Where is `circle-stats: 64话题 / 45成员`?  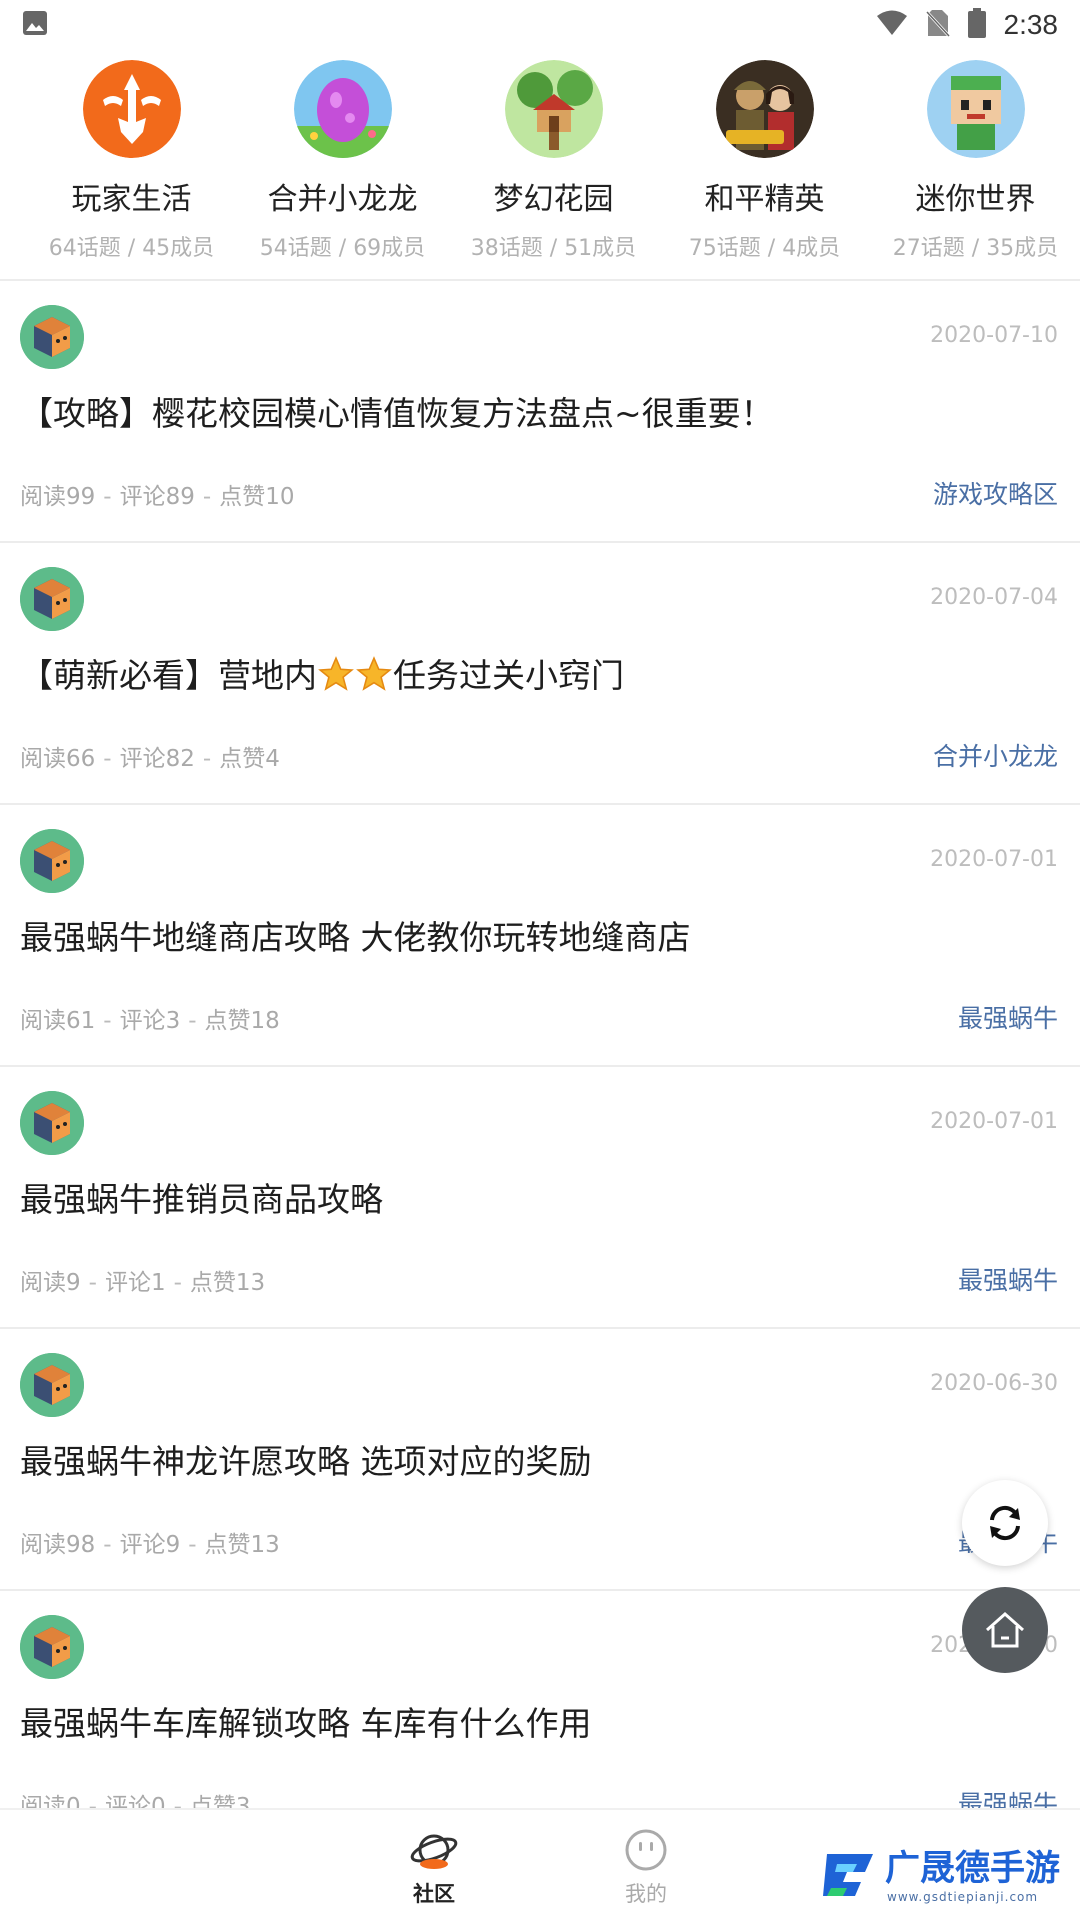
circle-stats: 64话题 / 45成员 is located at coordinates (131, 248).